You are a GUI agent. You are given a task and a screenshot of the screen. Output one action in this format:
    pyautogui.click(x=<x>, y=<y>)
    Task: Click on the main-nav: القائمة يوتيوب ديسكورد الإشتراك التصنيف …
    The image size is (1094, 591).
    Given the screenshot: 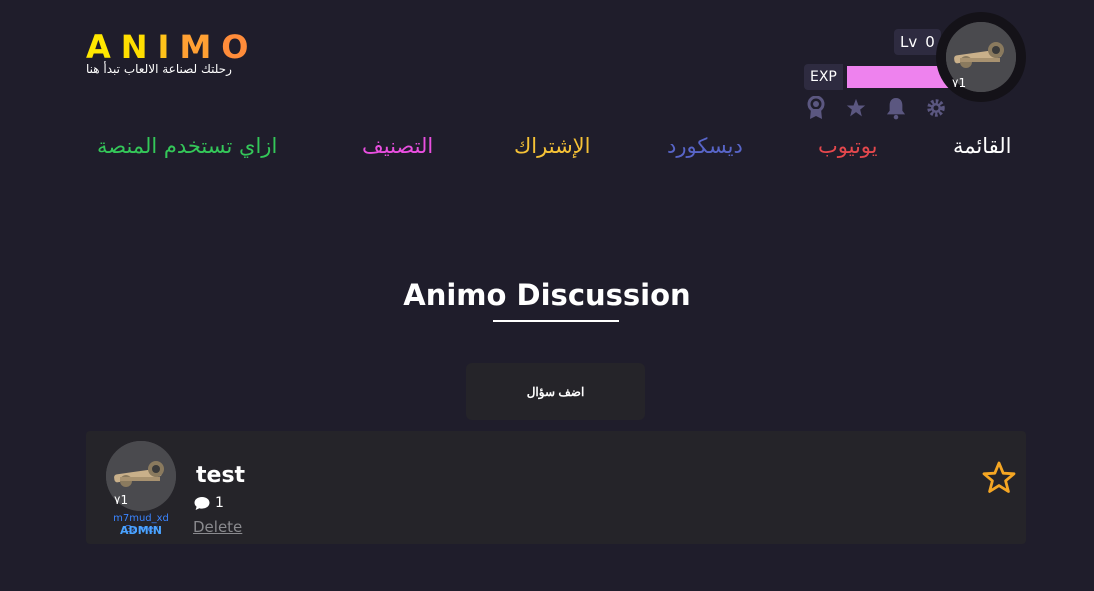 What is the action you would take?
    pyautogui.click(x=547, y=151)
    